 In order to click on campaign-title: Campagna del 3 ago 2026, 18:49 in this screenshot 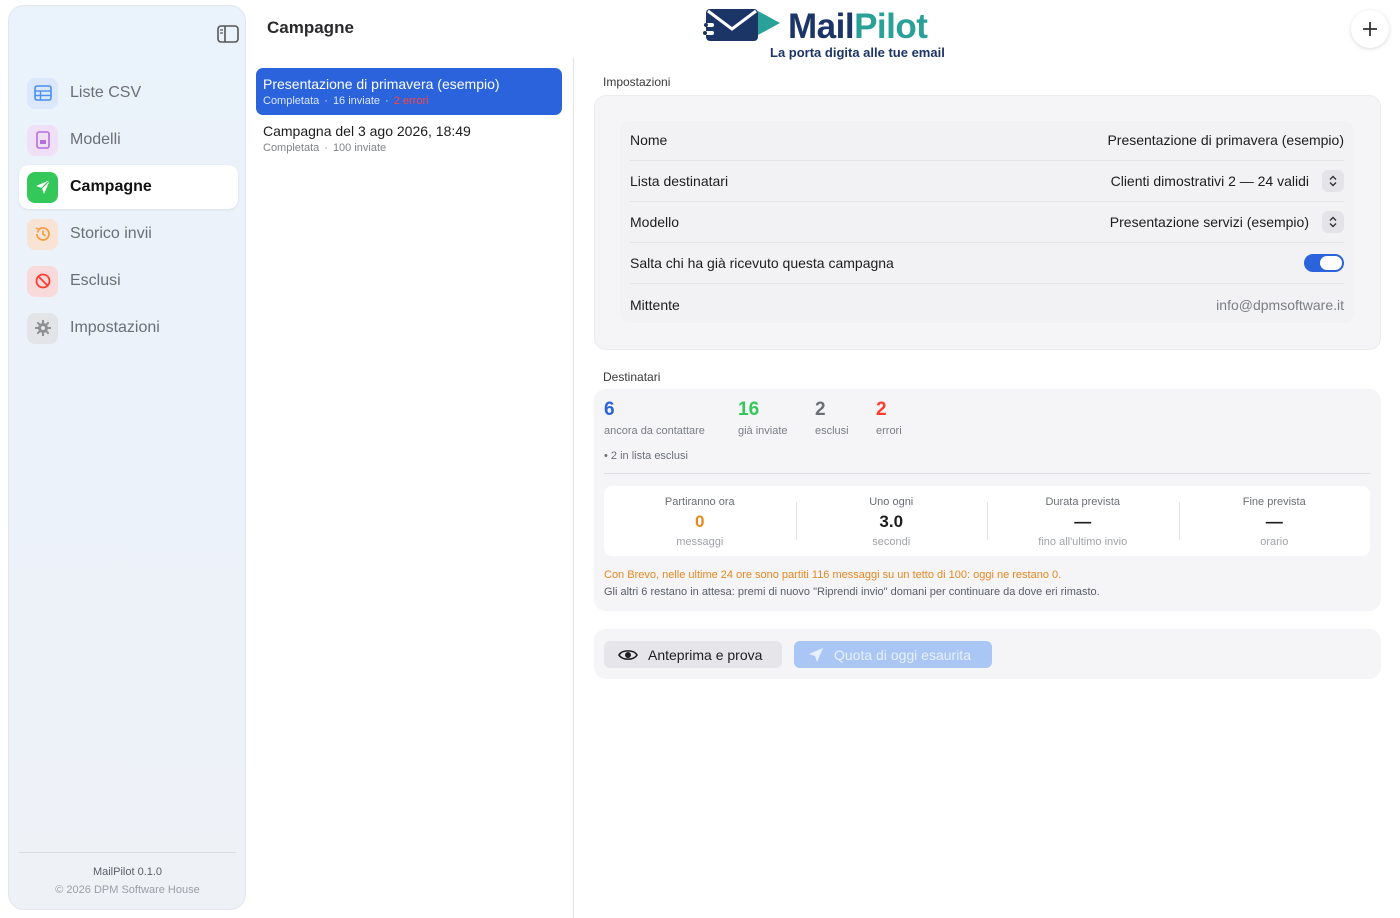, I will do `click(367, 131)`.